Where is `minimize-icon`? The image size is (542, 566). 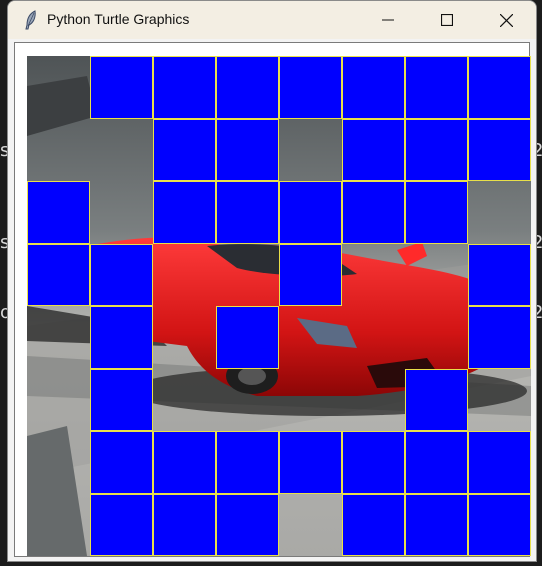 minimize-icon is located at coordinates (388, 20).